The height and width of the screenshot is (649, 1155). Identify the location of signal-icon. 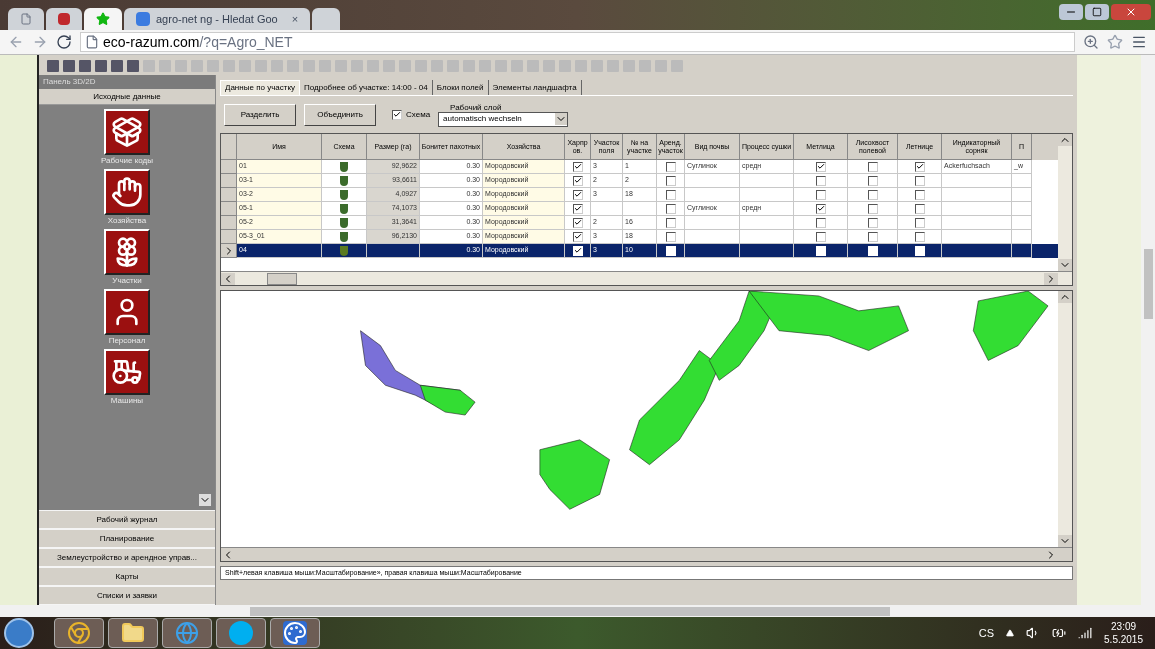
(1085, 633).